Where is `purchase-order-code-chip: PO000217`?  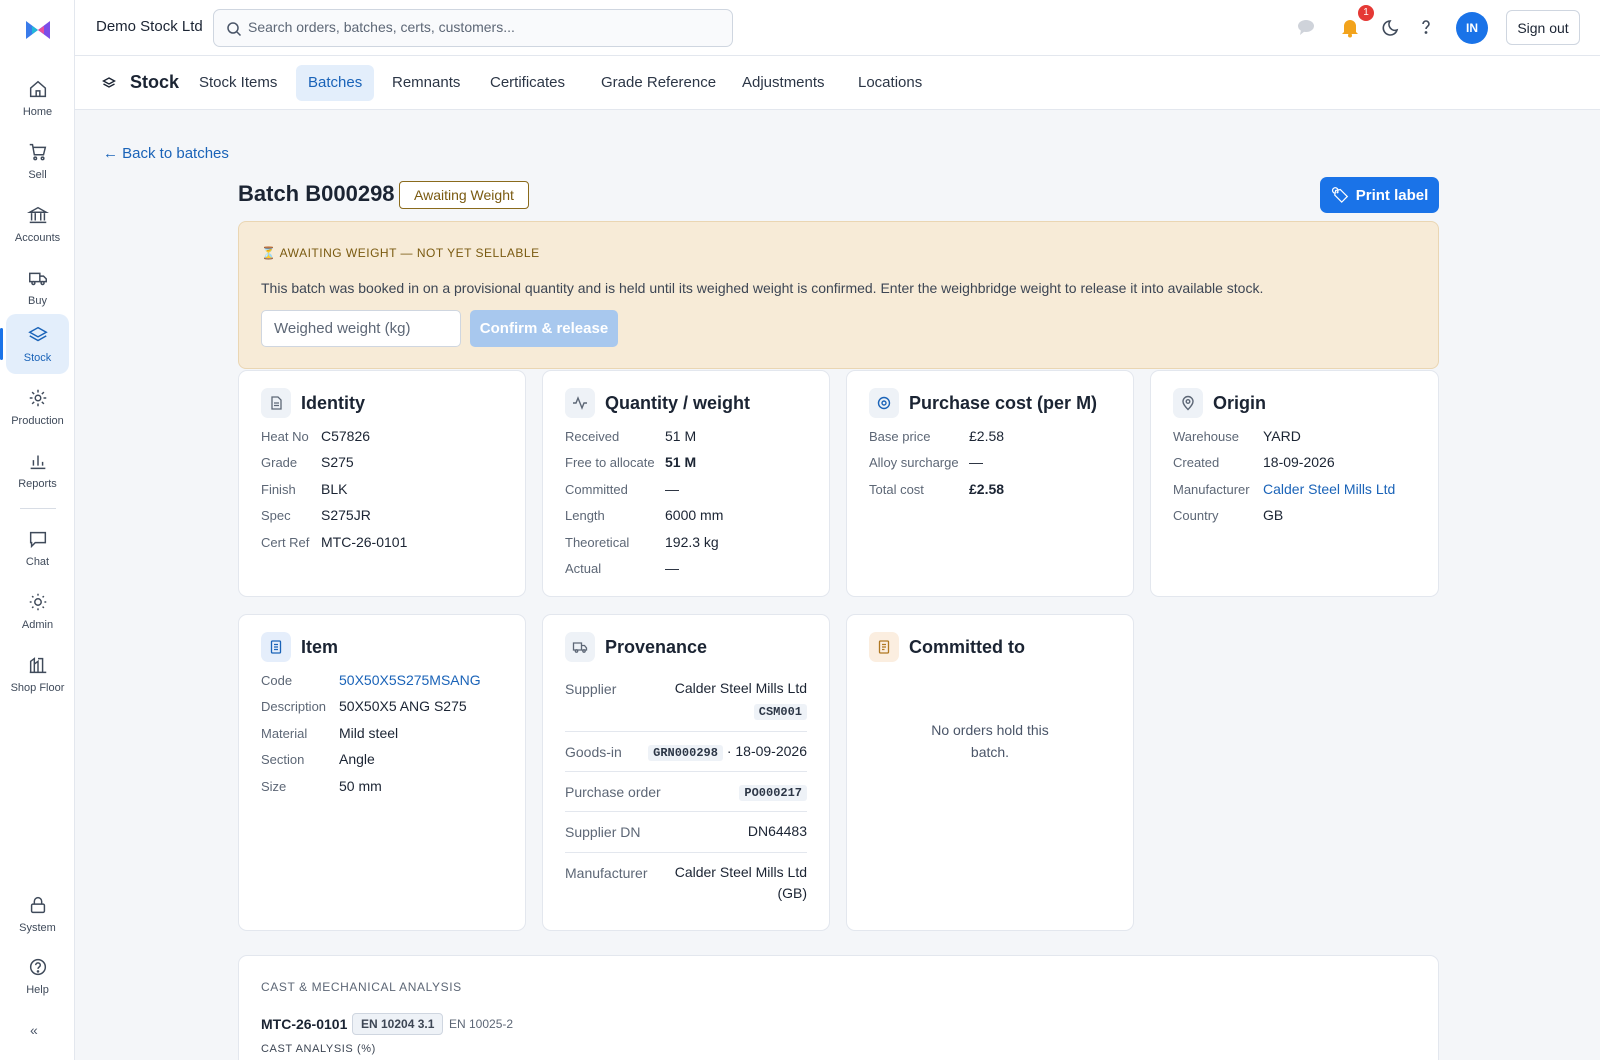
purchase-order-code-chip: PO000217 is located at coordinates (773, 793).